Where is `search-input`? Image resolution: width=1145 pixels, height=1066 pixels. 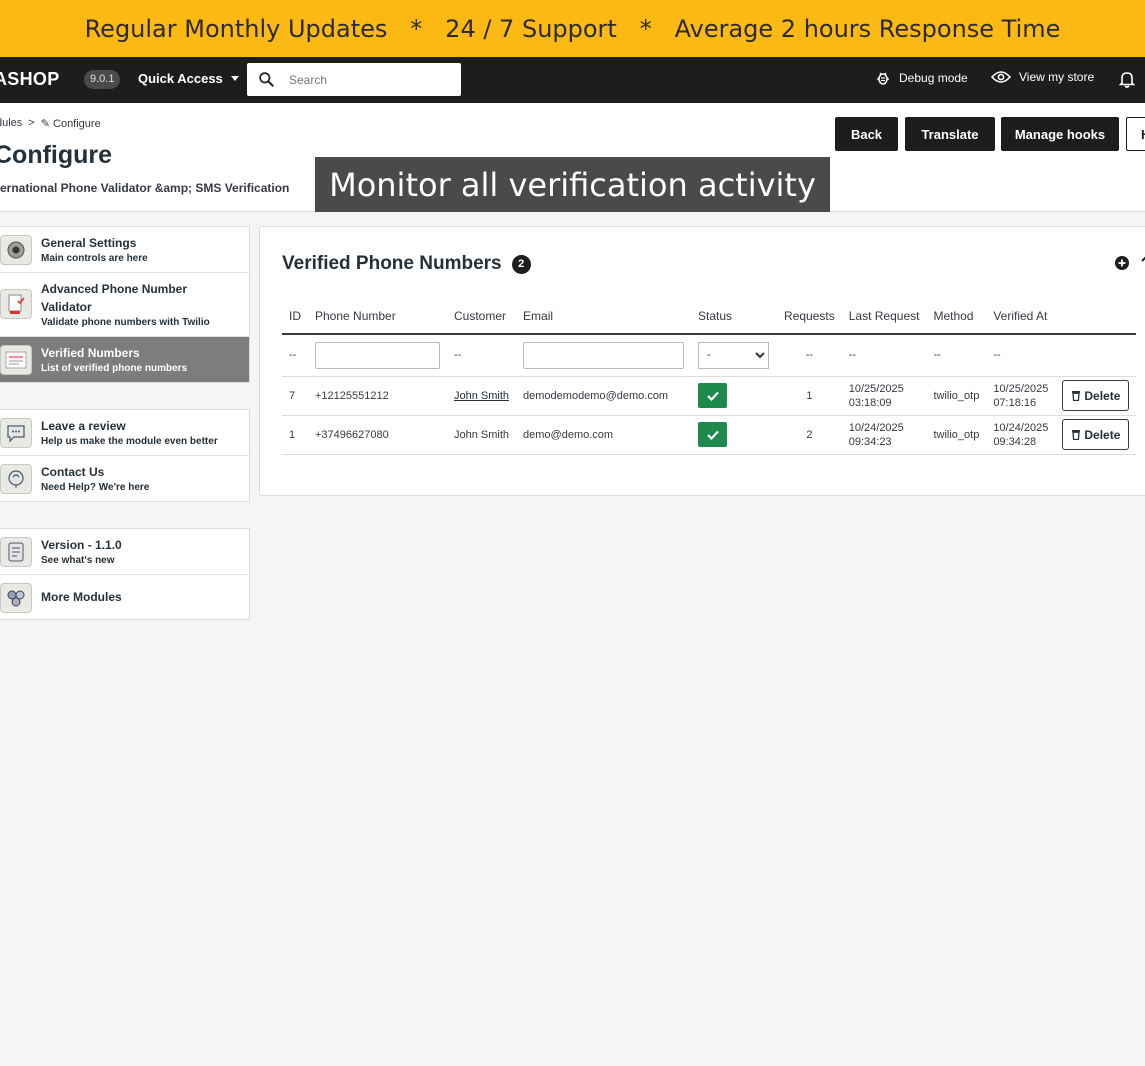
search-input is located at coordinates (369, 80).